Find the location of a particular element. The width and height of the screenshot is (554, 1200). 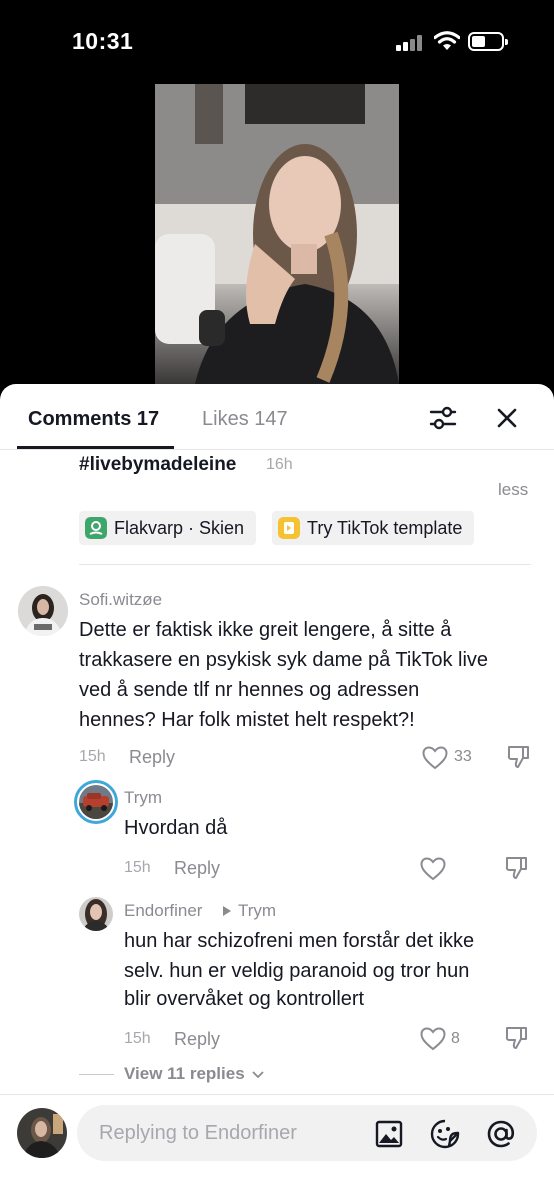

comment-input-pill is located at coordinates (307, 1133).